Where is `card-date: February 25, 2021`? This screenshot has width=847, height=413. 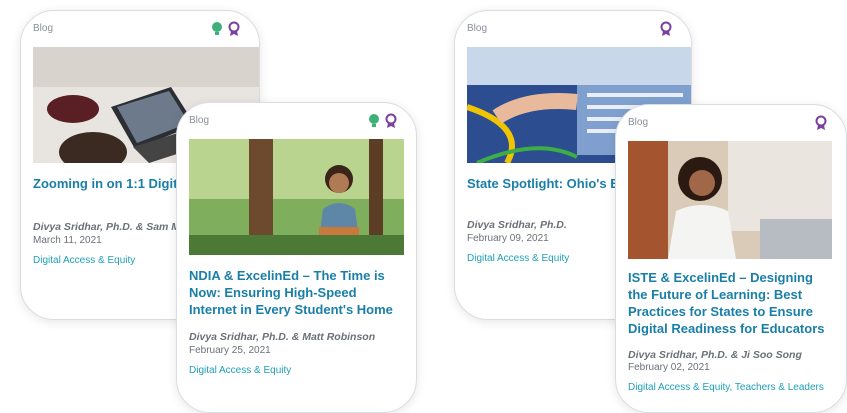 card-date: February 25, 2021 is located at coordinates (230, 350).